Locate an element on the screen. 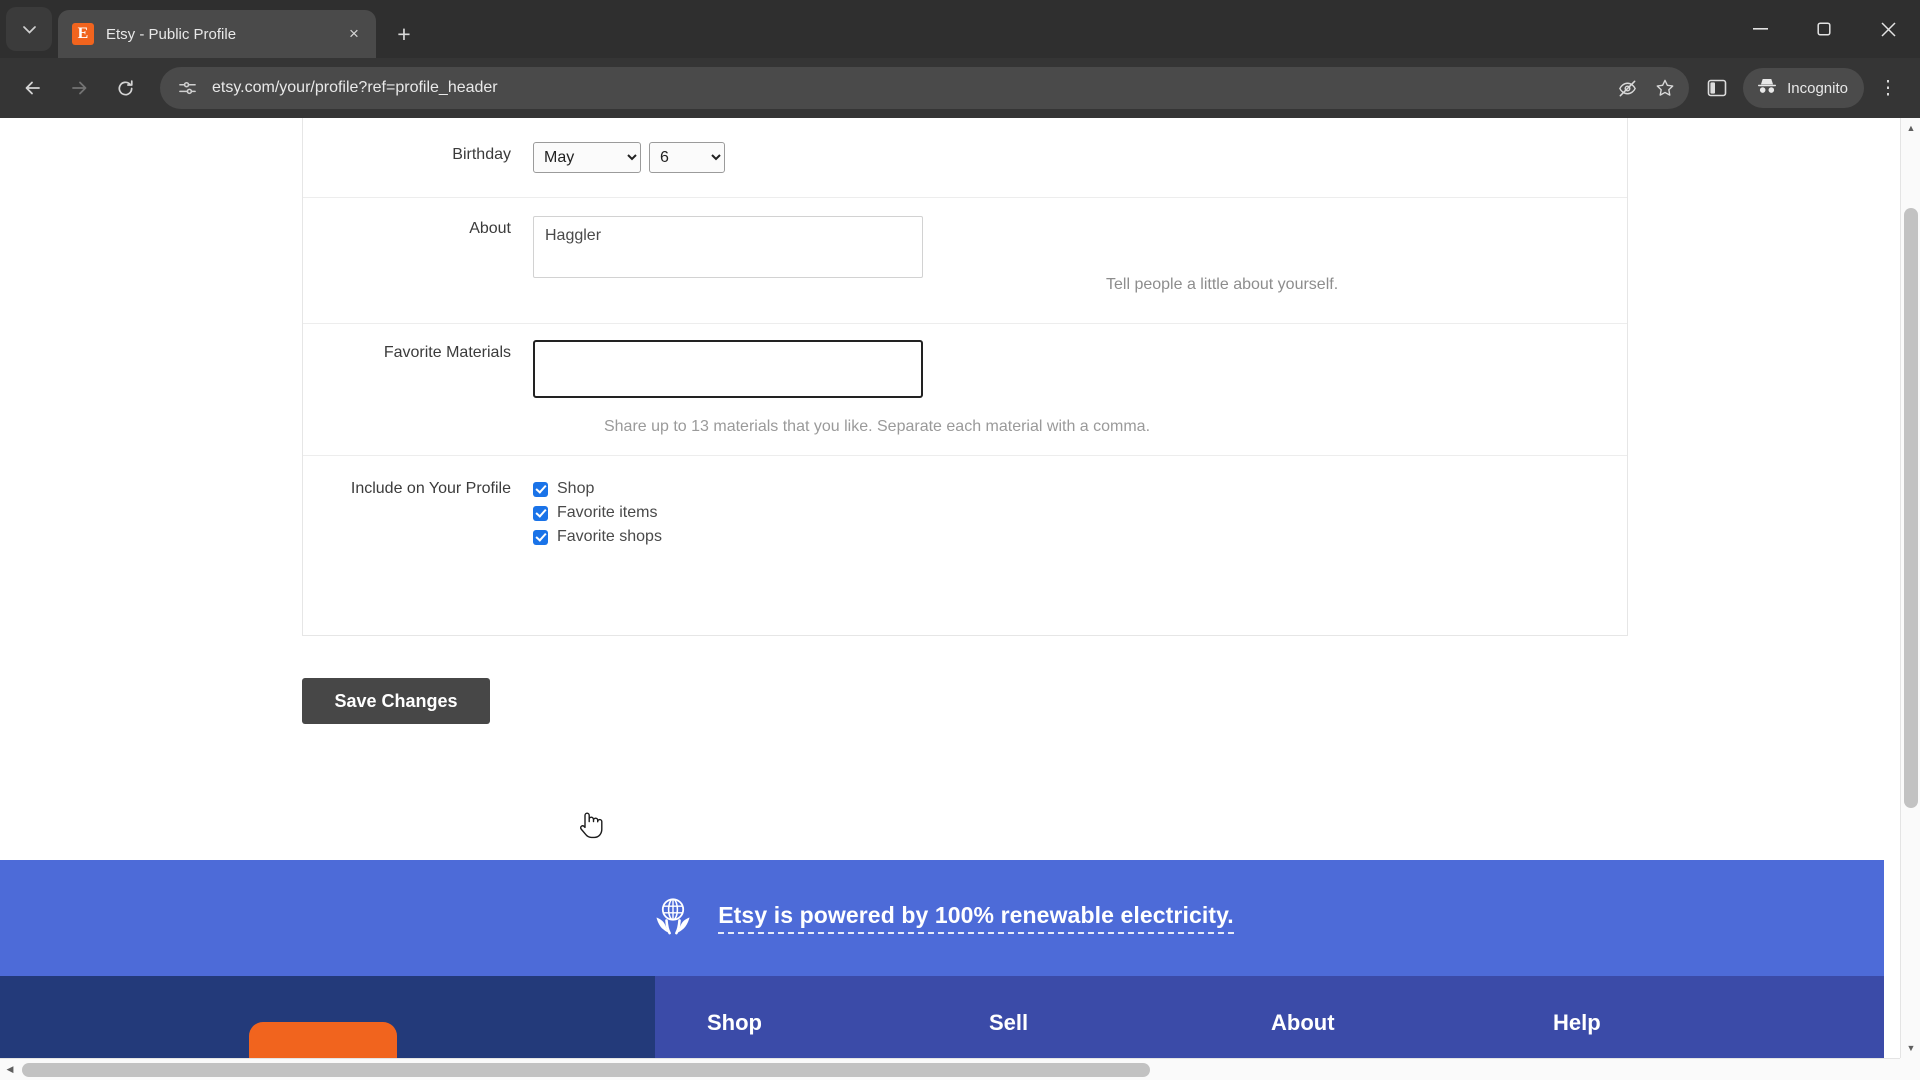 The image size is (1920, 1080). url-text: etsy.com/your/profile?ref=profile_header is located at coordinates (911, 88).